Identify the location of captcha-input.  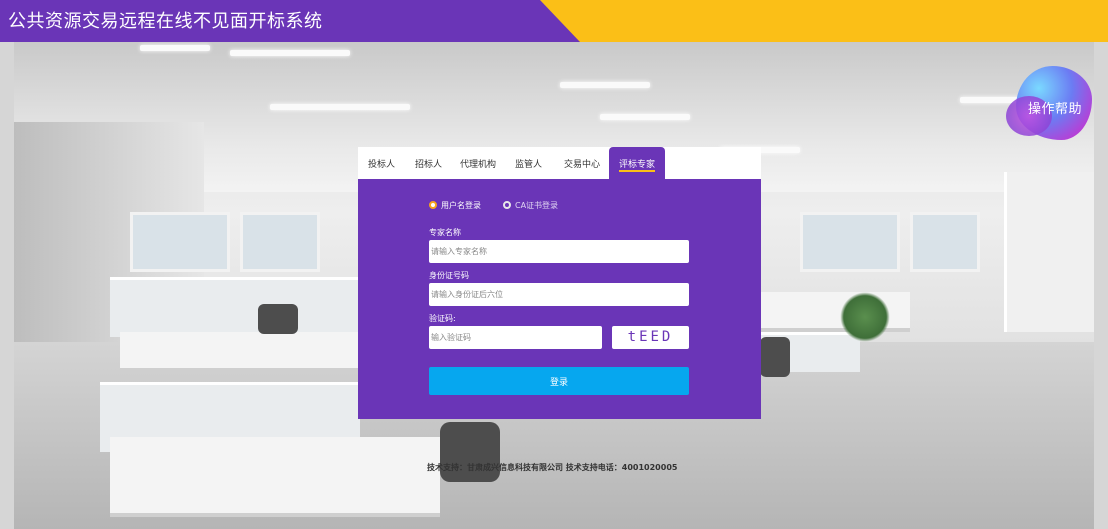
(515, 337).